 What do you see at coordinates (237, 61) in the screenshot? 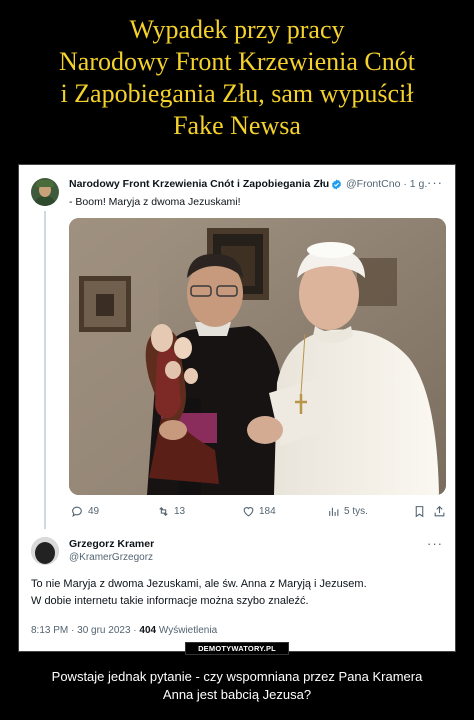
I see `title-line: Narodowy Front Krzewienia Cnót` at bounding box center [237, 61].